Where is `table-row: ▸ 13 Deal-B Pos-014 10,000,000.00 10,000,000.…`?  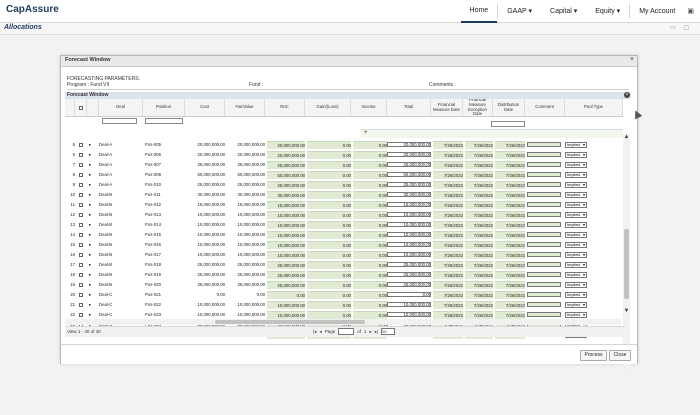
table-row: ▸ 13 Deal-B Pos-014 10,000,000.00 10,000,000.… is located at coordinates (344, 225).